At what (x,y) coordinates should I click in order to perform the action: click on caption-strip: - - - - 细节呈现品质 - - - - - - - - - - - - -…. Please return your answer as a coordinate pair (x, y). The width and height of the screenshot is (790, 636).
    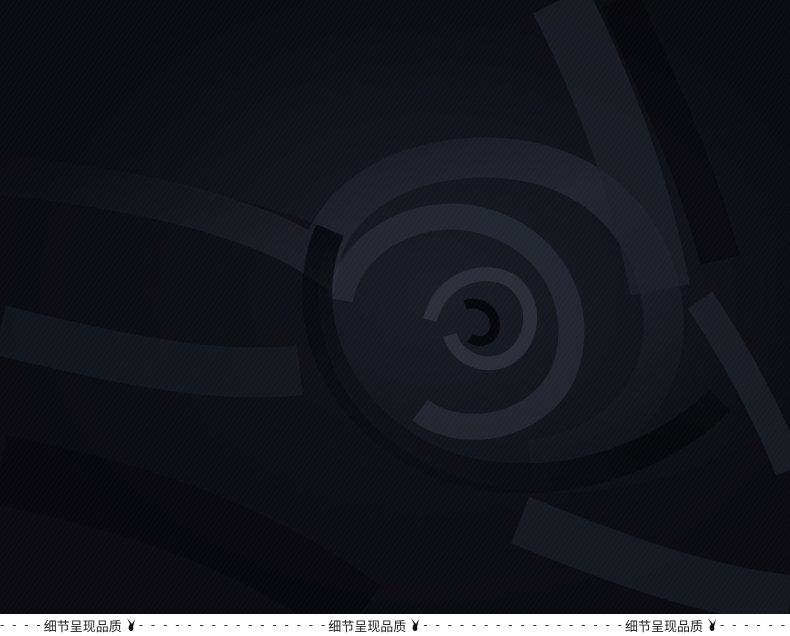
    Looking at the image, I should click on (395, 625).